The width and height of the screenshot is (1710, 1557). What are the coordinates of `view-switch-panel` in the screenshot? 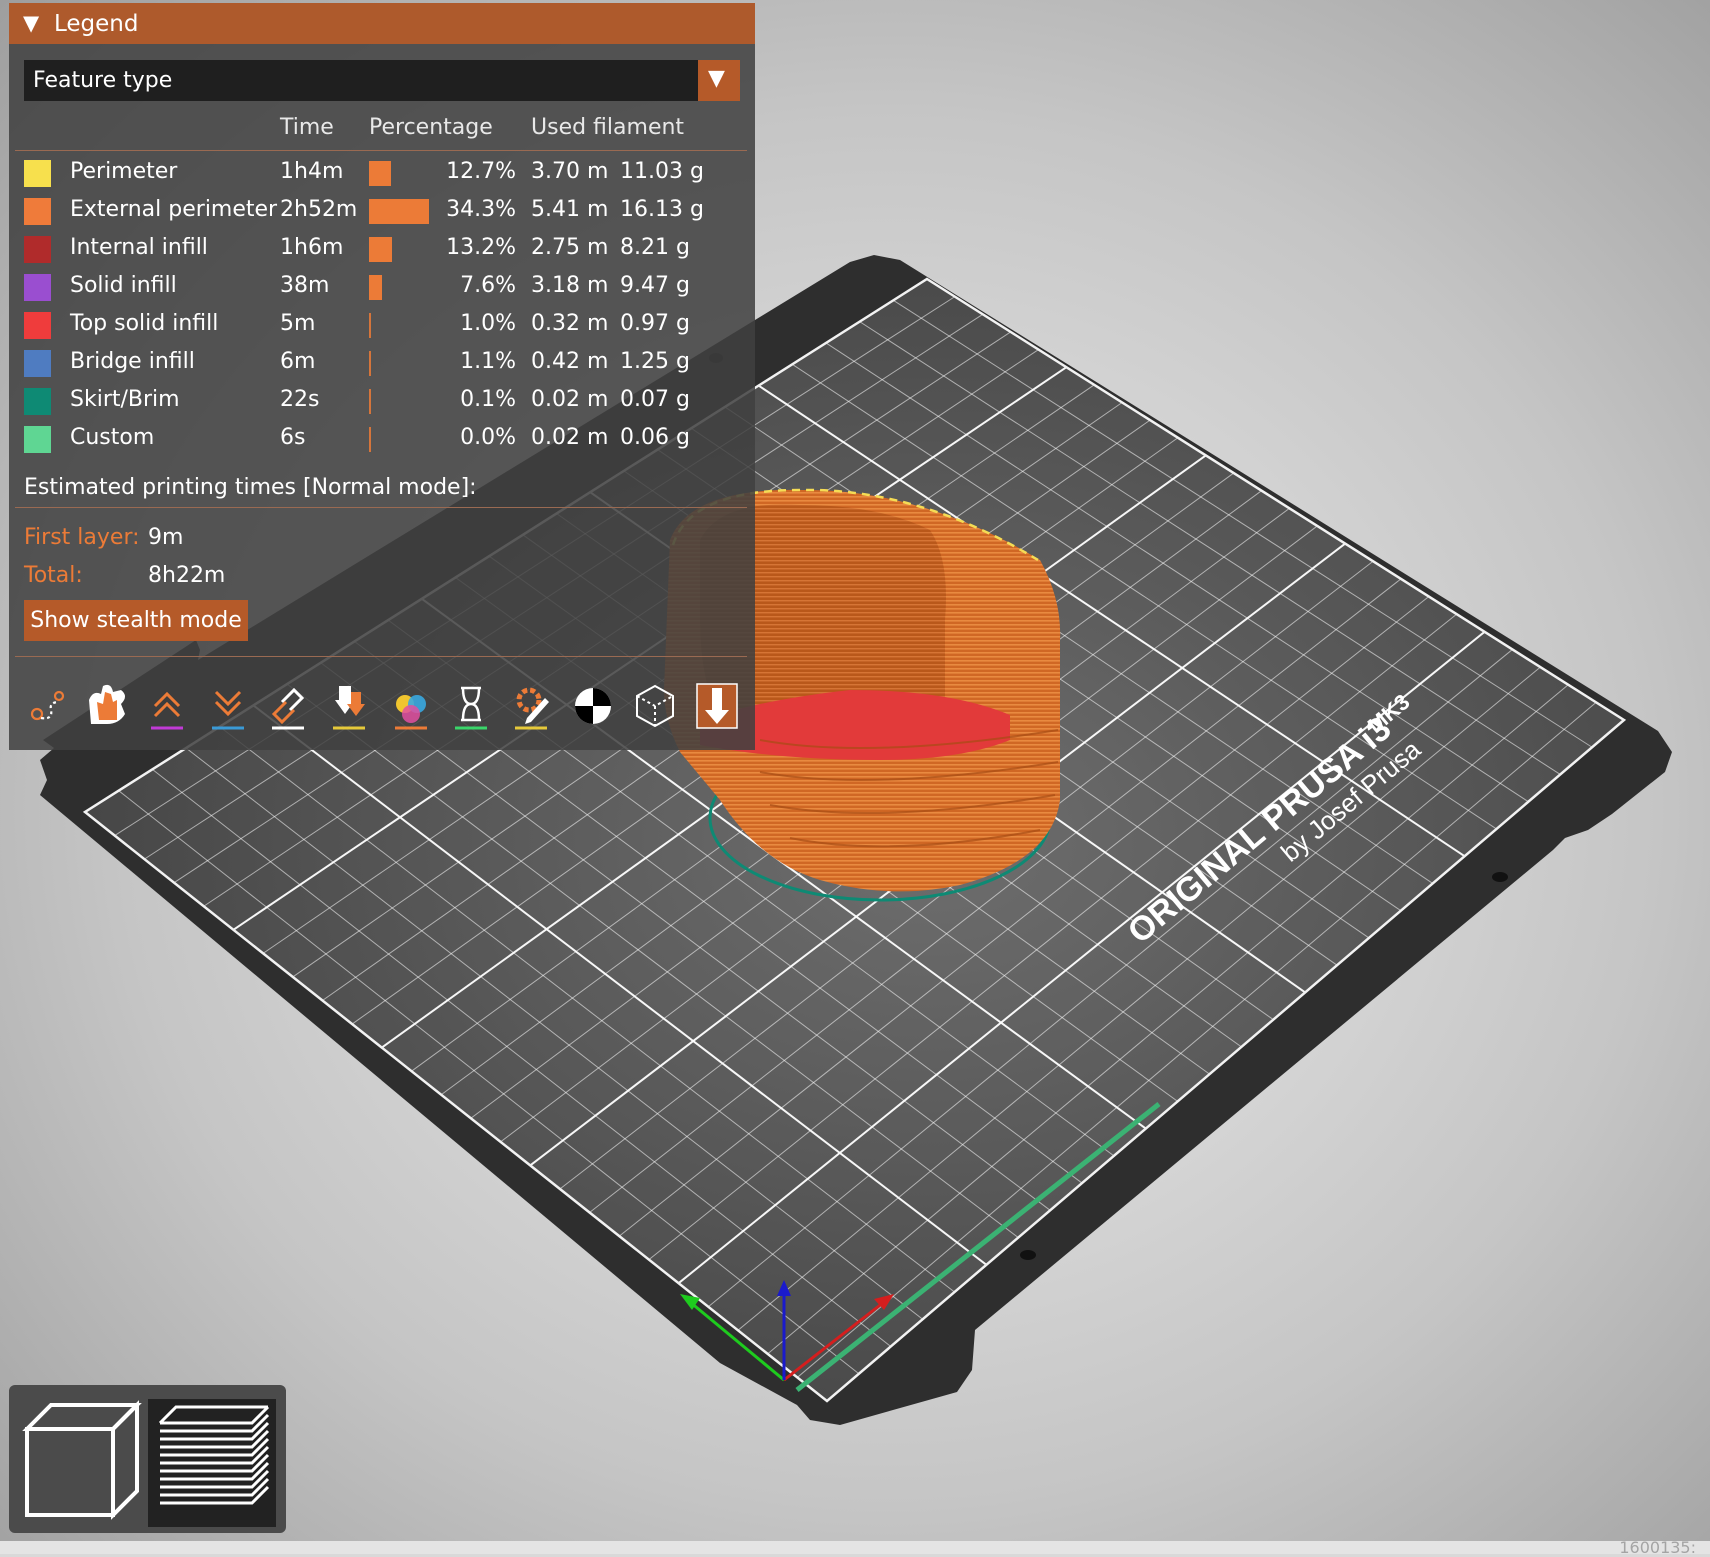 It's located at (147, 1459).